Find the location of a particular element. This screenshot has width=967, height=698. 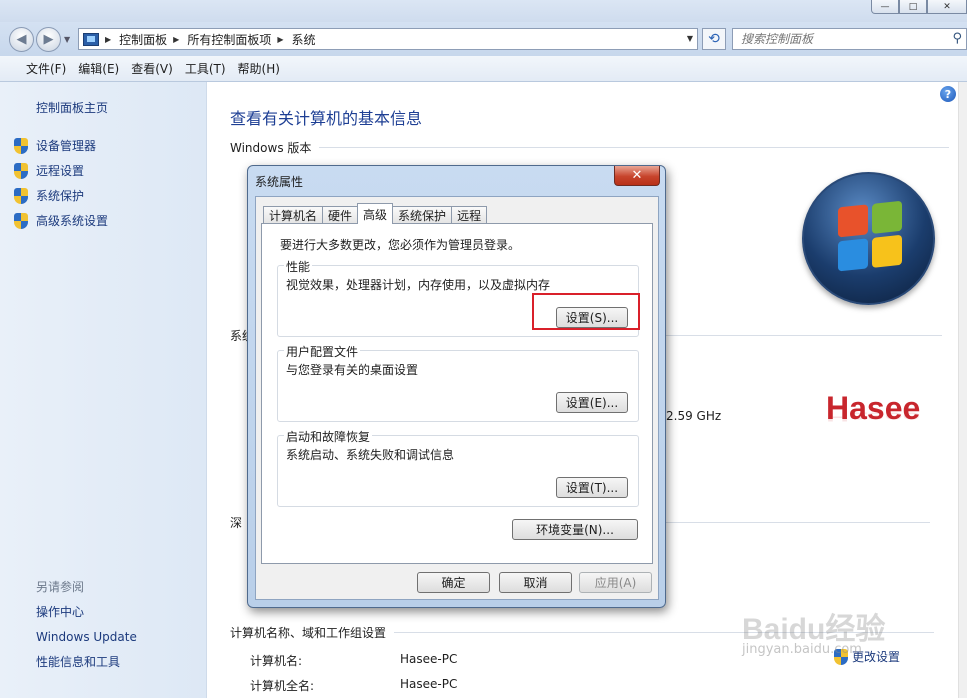

ok-button: 确定 is located at coordinates (453, 582).